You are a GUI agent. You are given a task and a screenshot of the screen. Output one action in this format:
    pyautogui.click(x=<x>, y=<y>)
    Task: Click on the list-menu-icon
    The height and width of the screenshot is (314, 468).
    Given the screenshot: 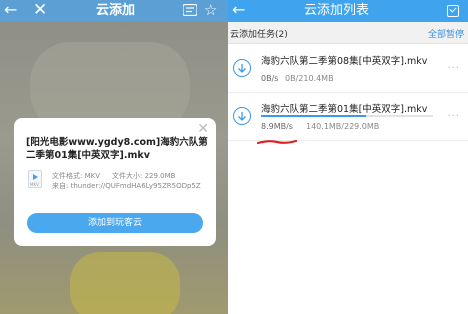 What is the action you would take?
    pyautogui.click(x=190, y=10)
    